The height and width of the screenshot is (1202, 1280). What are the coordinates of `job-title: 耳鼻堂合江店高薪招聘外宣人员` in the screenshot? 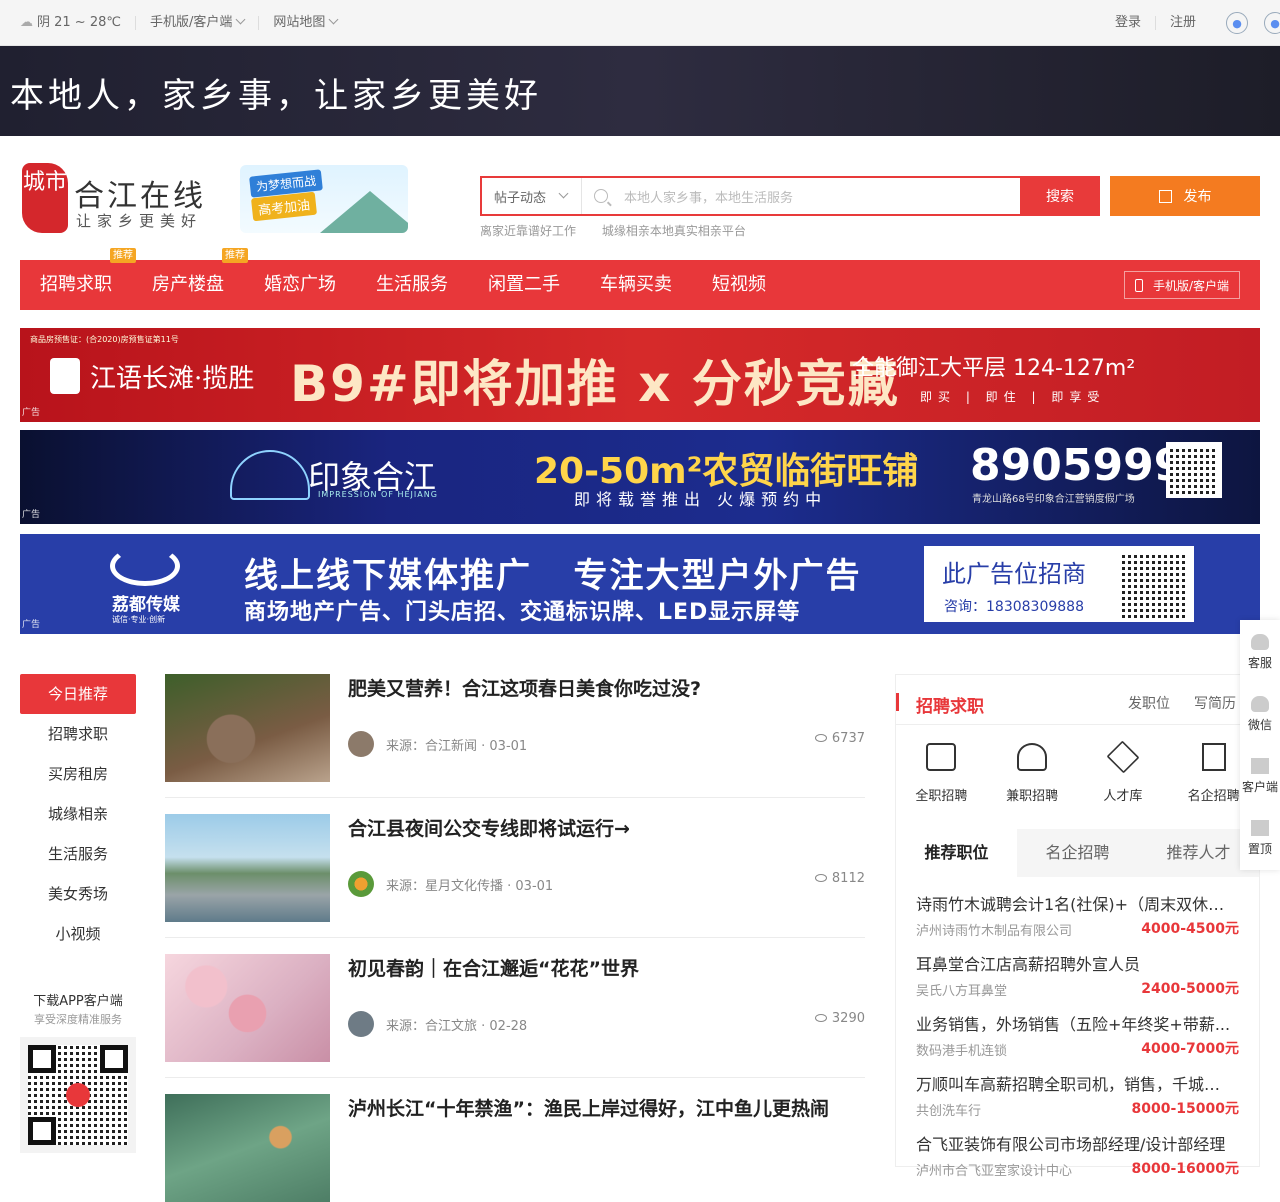 It's located at (1074, 963).